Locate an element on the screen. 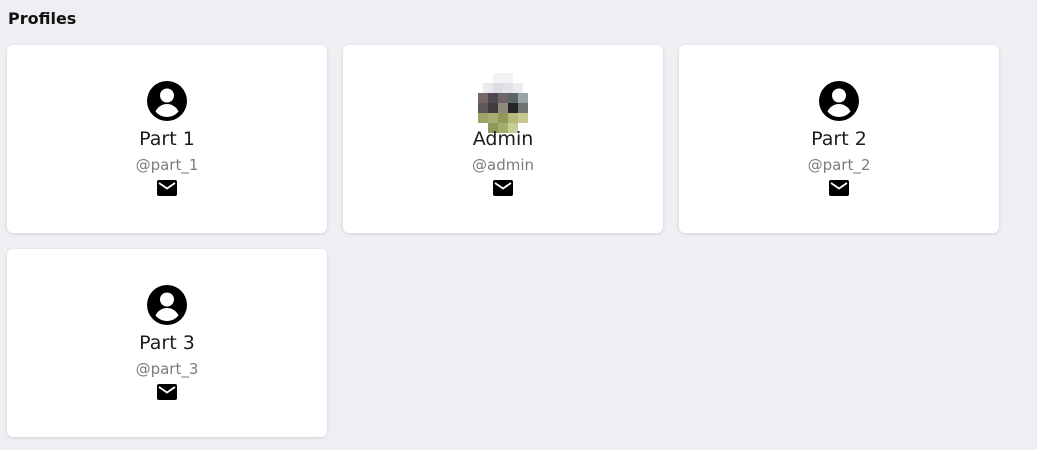 The height and width of the screenshot is (450, 1037). profile-name: Part 1 is located at coordinates (167, 139).